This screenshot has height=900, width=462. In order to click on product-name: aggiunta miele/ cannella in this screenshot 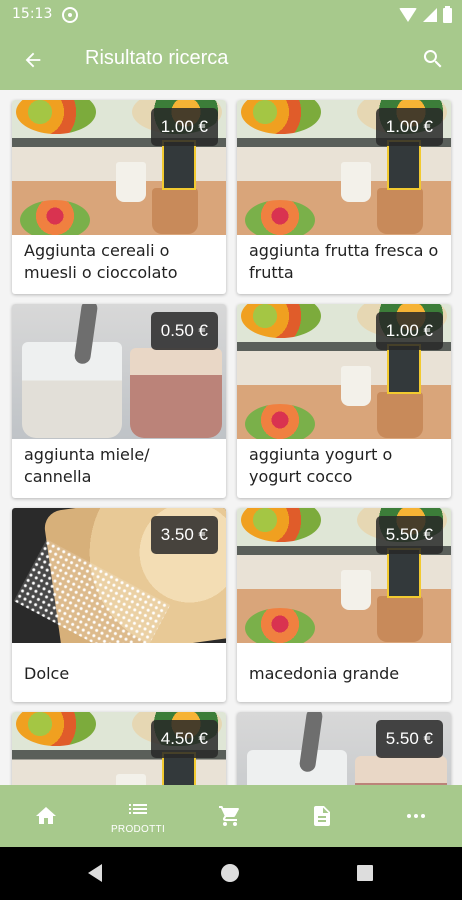, I will do `click(87, 465)`.